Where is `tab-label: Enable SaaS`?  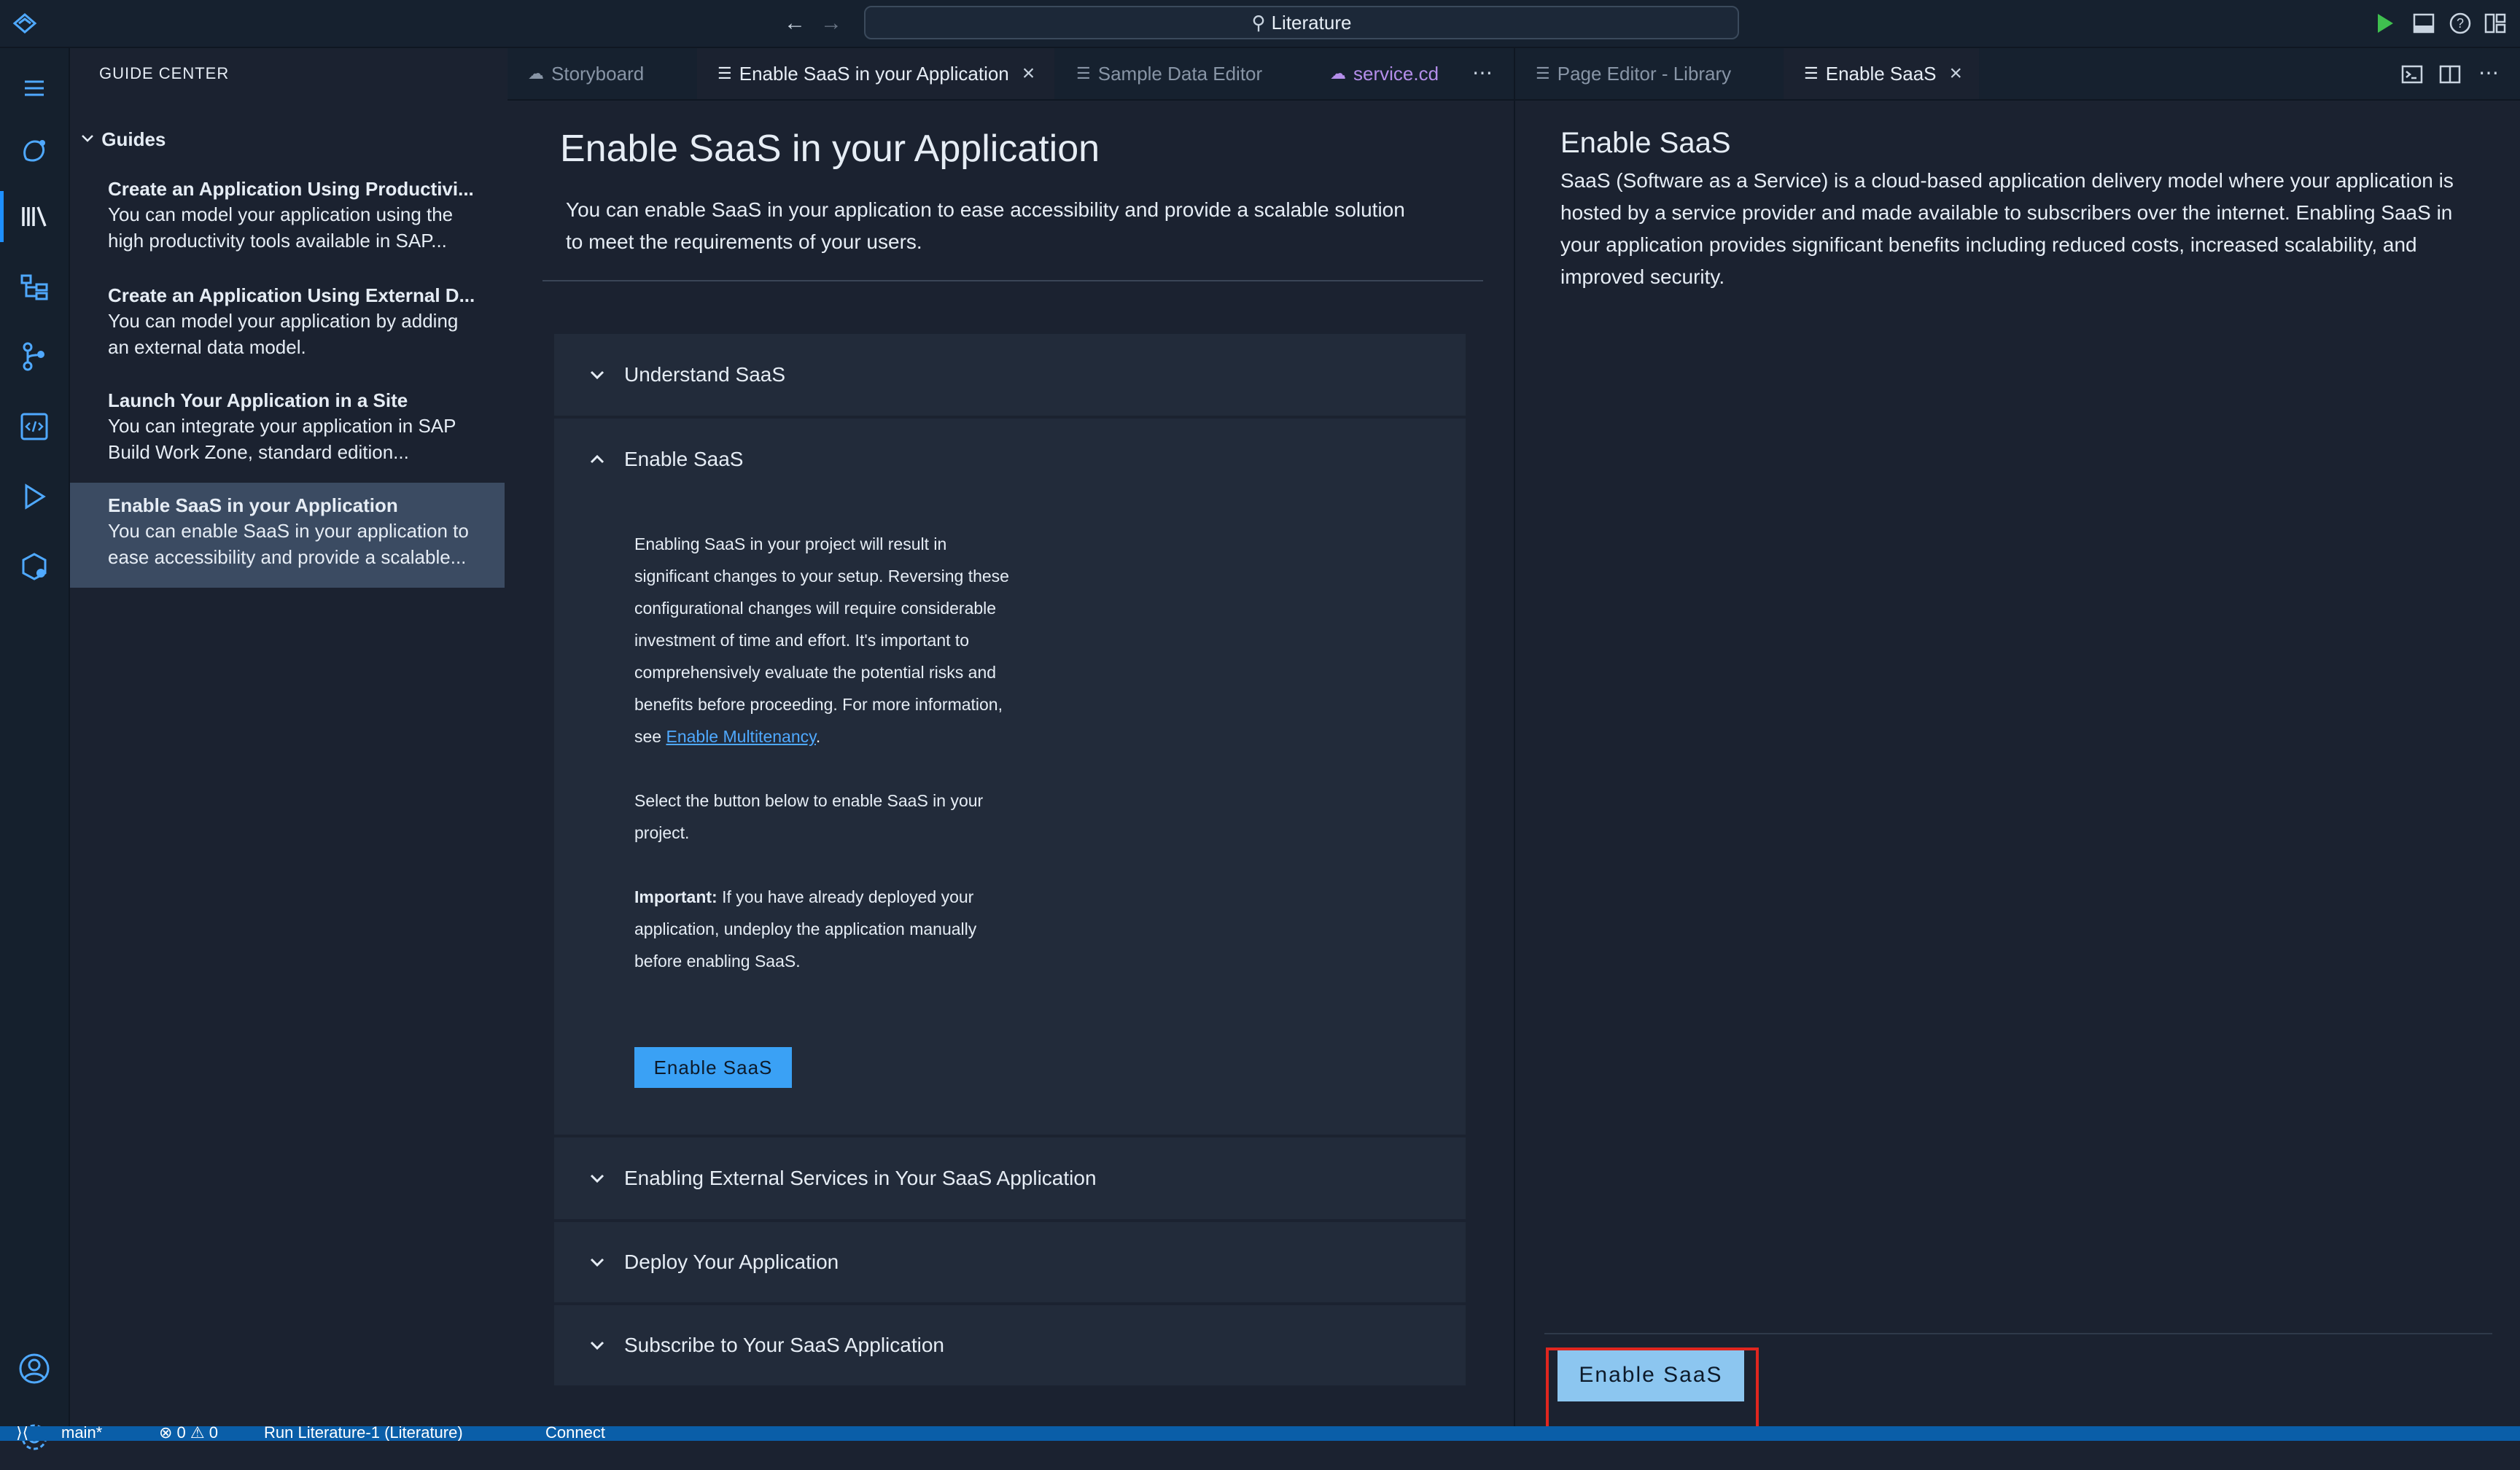
tab-label: Enable SaaS is located at coordinates (1881, 73).